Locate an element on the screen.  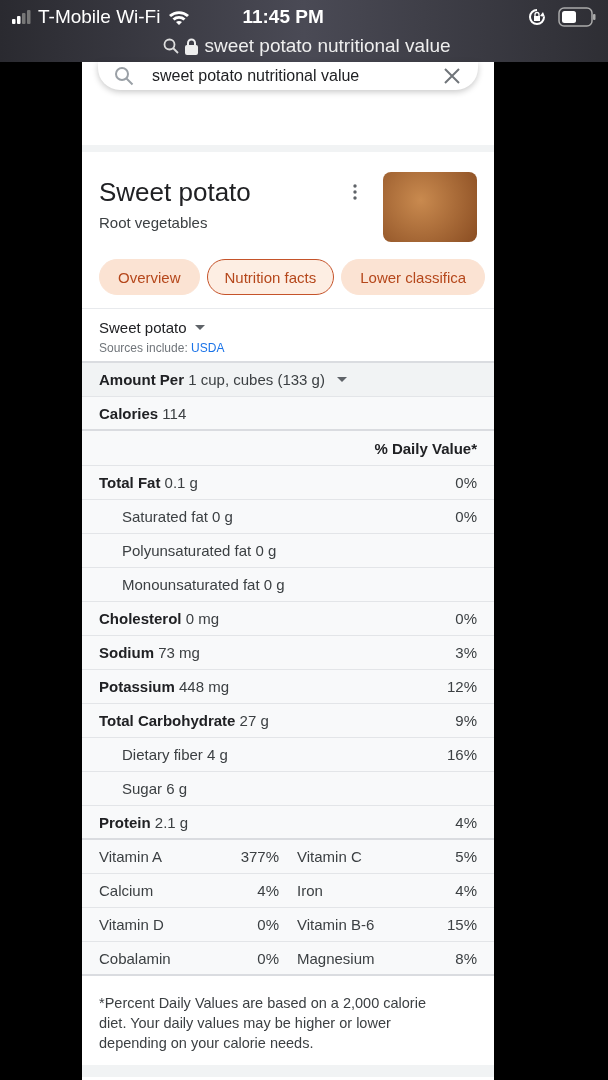
signal-icon is located at coordinates (22, 17).